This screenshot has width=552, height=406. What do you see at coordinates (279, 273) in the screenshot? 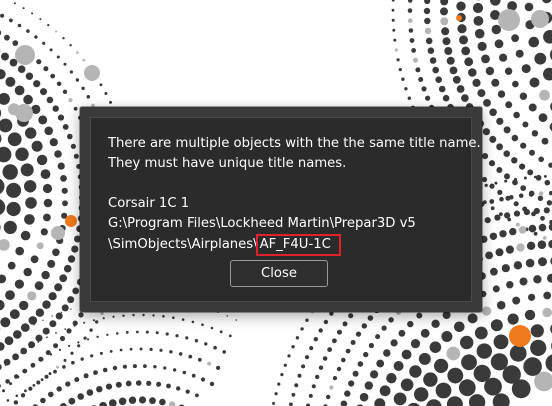
I see `close-button: Close` at bounding box center [279, 273].